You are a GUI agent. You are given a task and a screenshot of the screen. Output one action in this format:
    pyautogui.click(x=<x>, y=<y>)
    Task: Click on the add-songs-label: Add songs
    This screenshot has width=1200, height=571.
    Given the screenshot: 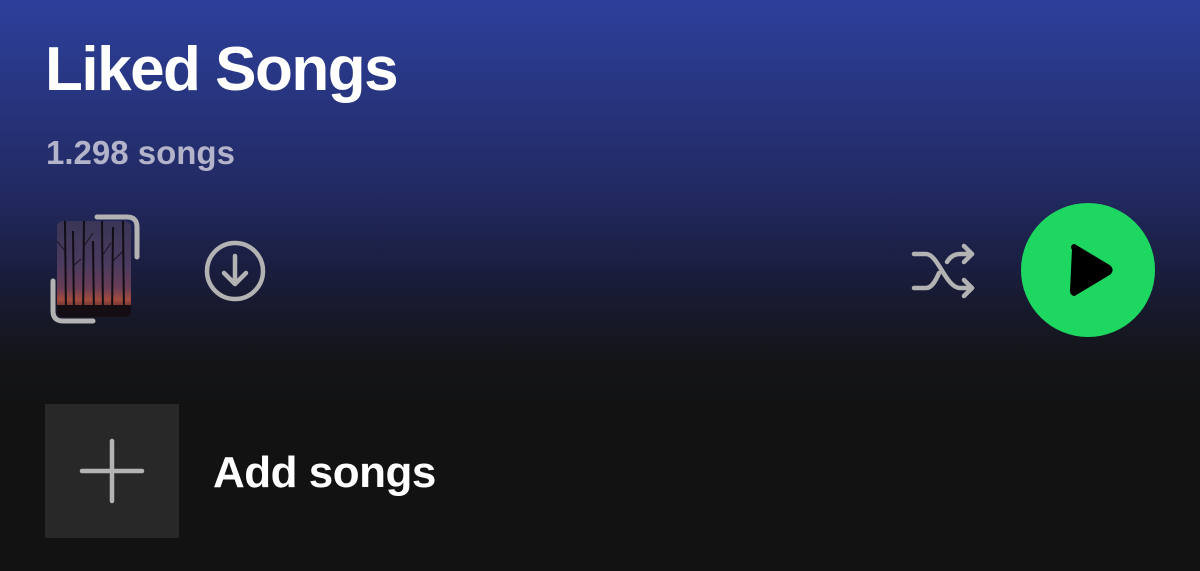 What is the action you would take?
    pyautogui.click(x=324, y=472)
    